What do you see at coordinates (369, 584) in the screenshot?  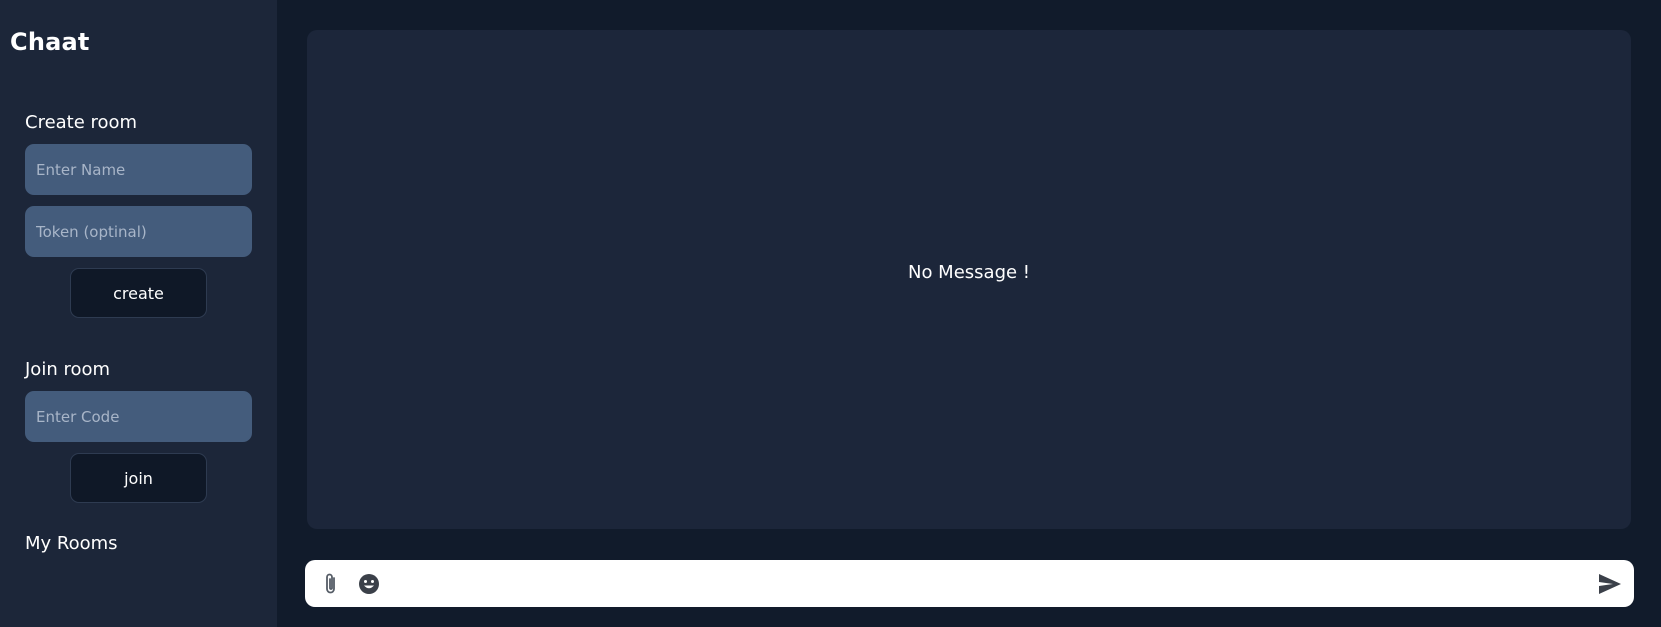 I see `smiley-icon` at bounding box center [369, 584].